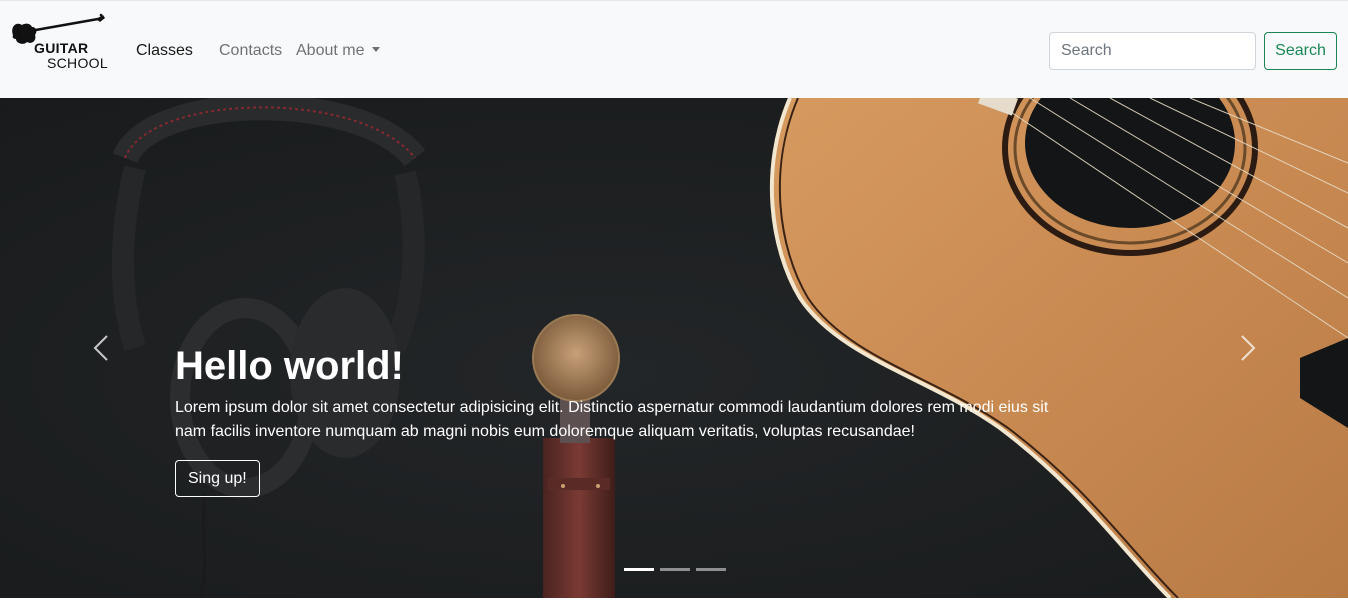 The height and width of the screenshot is (604, 1348). What do you see at coordinates (376, 49) in the screenshot?
I see `caret-down-icon` at bounding box center [376, 49].